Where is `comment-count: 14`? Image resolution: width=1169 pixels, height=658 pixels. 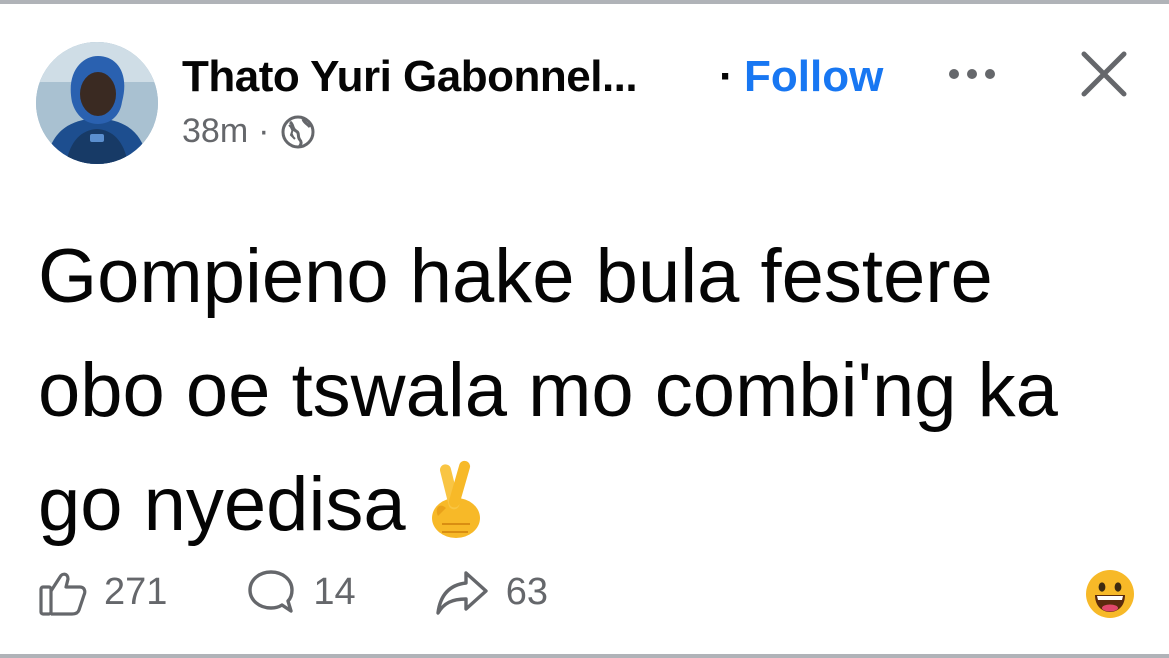 comment-count: 14 is located at coordinates (334, 591).